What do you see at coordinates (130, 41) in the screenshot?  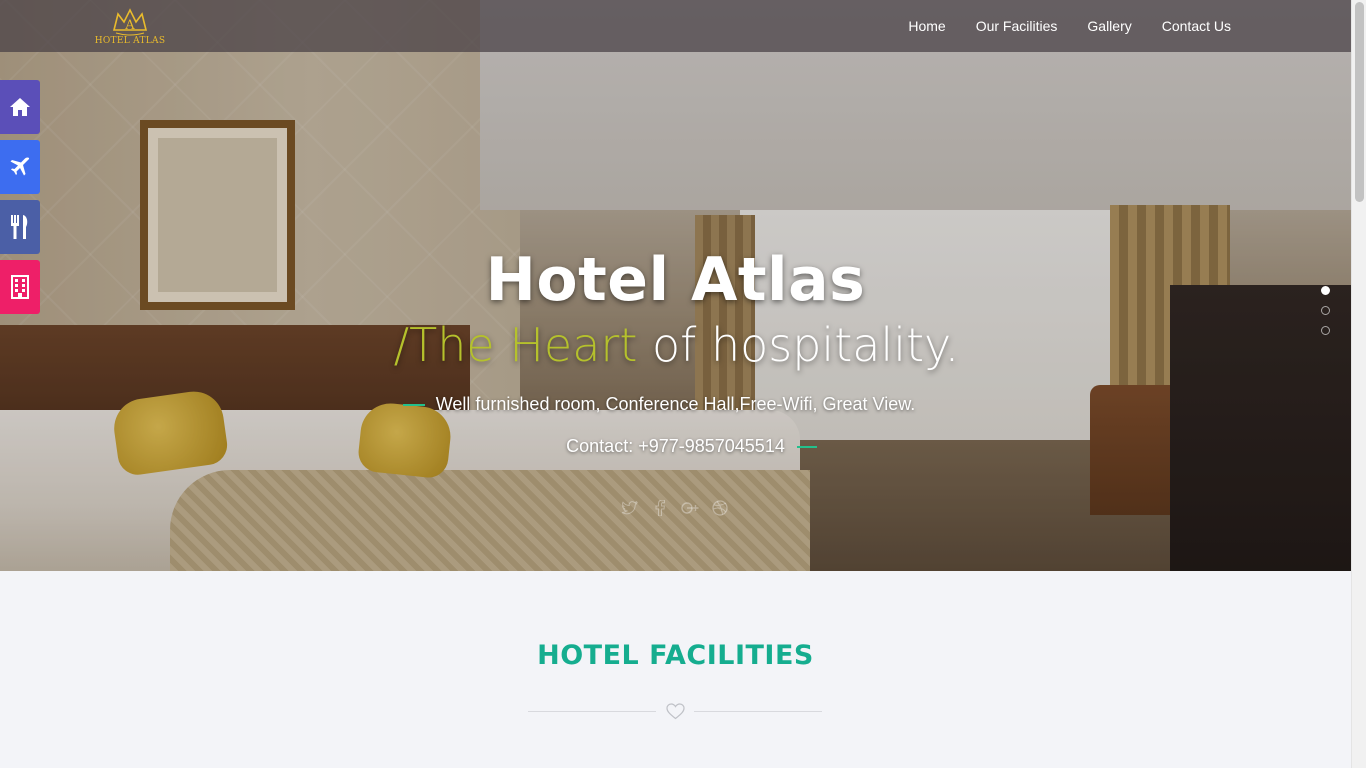 I see `logo-text: HOTEL ATLAS` at bounding box center [130, 41].